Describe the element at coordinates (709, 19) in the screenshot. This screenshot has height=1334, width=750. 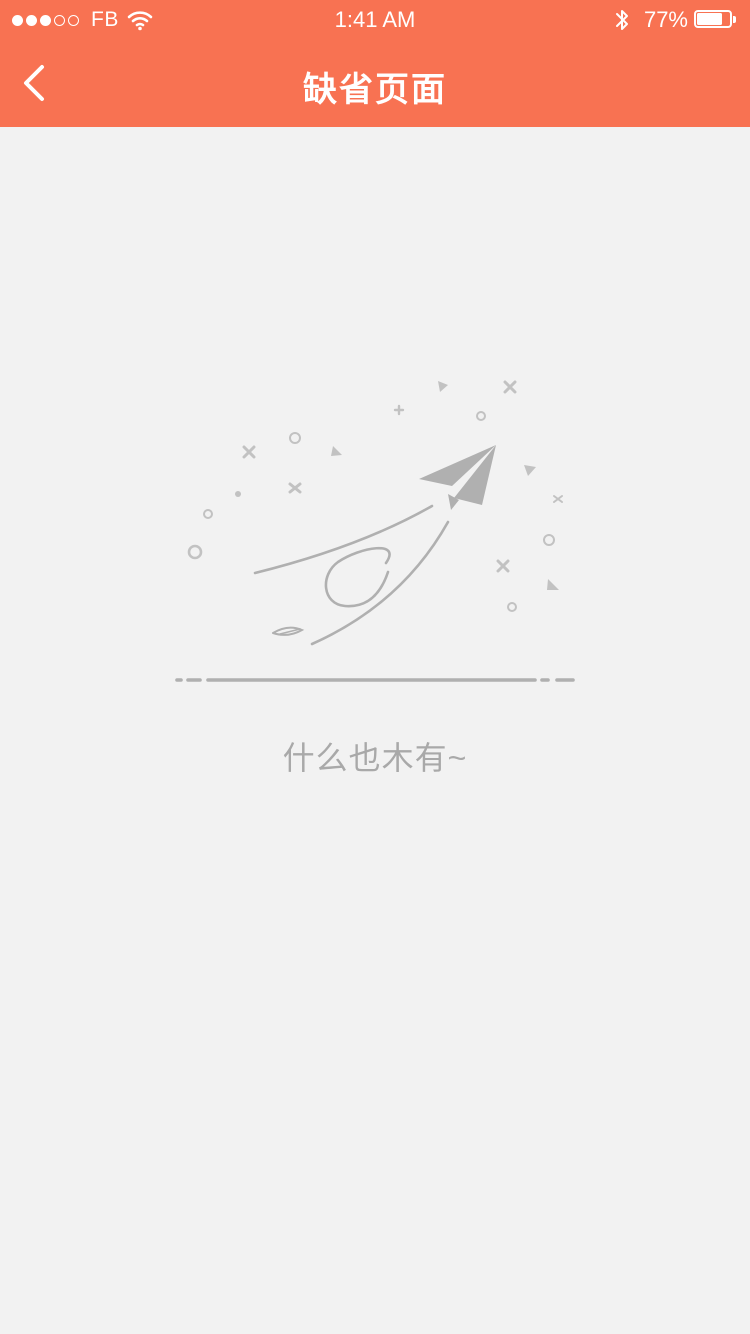
I see `battery-level` at that location.